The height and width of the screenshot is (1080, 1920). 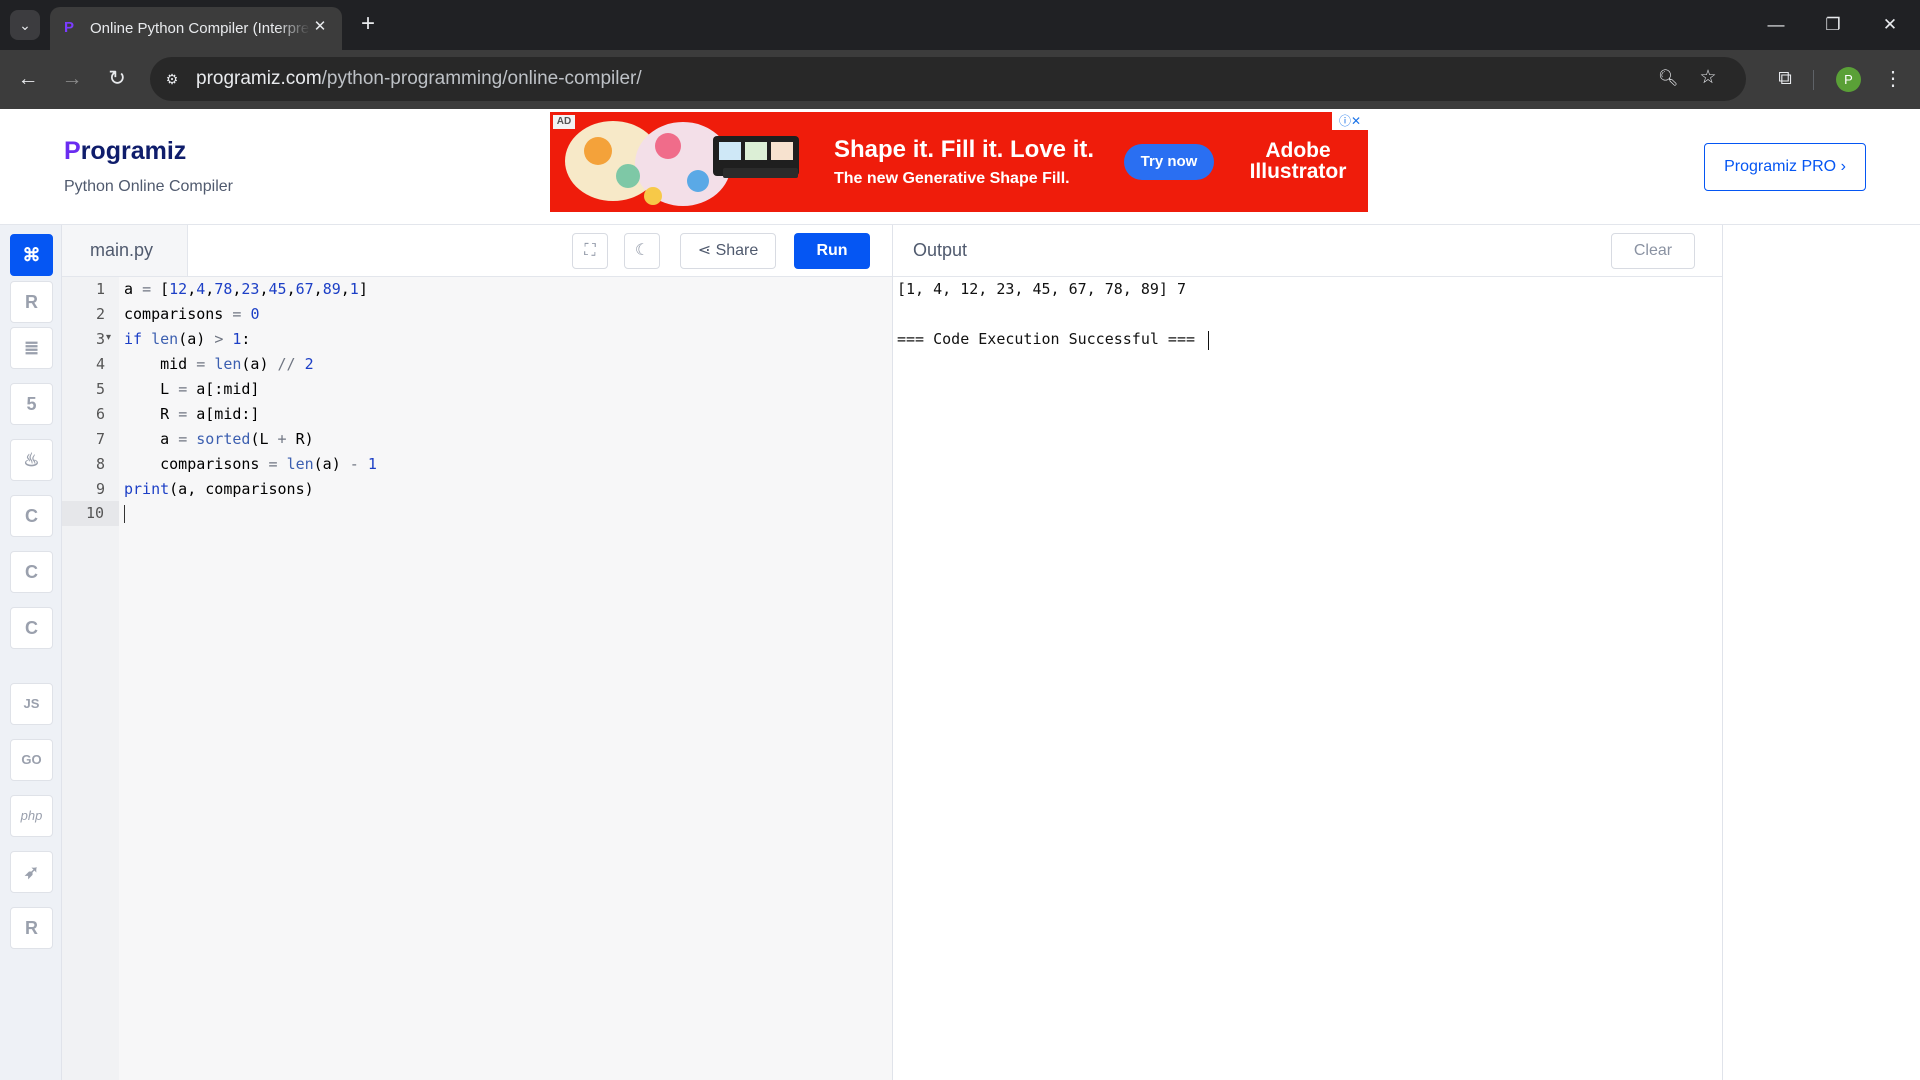 I want to click on language-sidebar: ⌘ R ≣ 5 ♨ C C C JS GO php ➶ R, so click(x=31, y=652).